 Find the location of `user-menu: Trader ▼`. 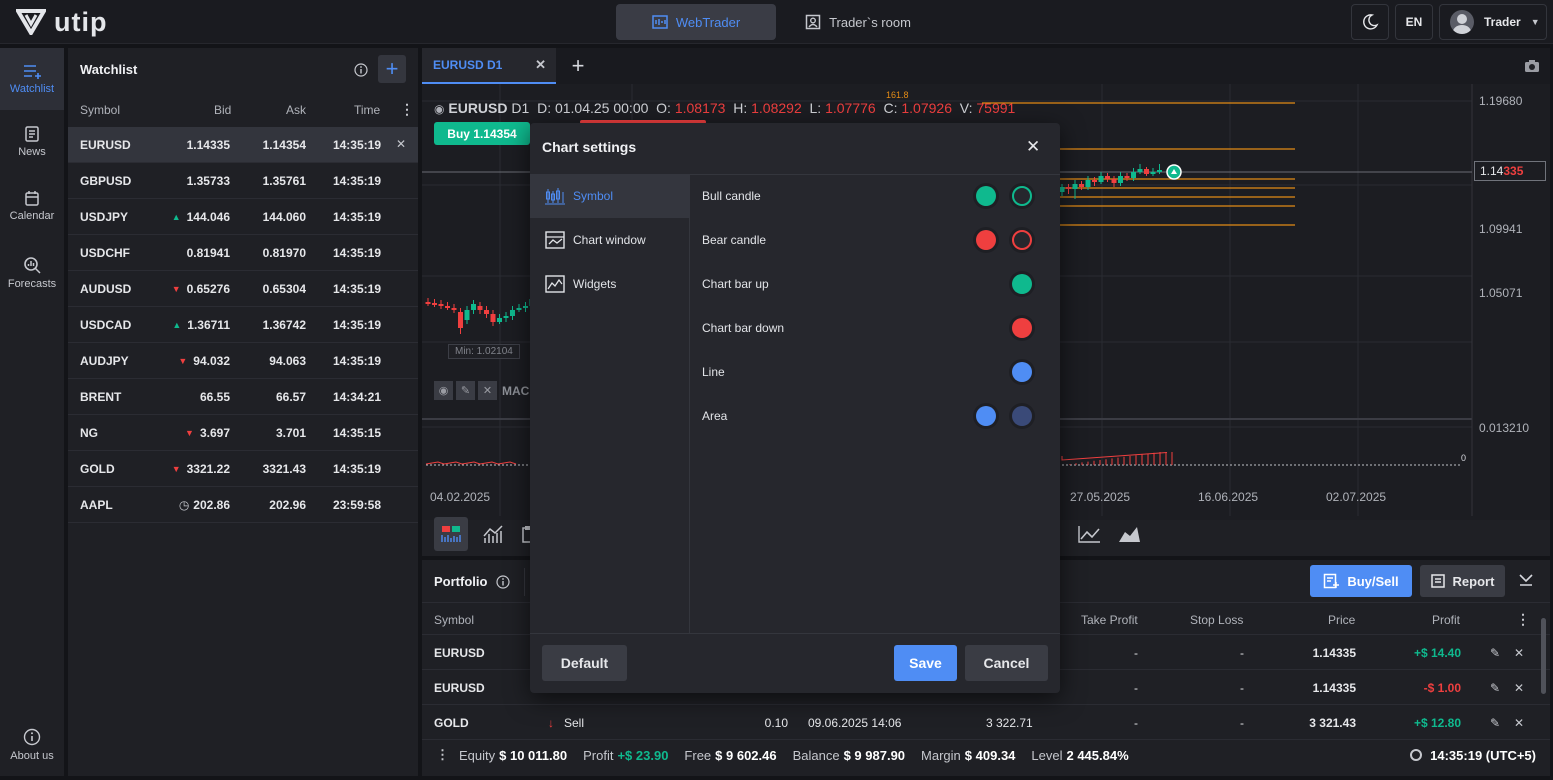

user-menu: Trader ▼ is located at coordinates (1493, 22).